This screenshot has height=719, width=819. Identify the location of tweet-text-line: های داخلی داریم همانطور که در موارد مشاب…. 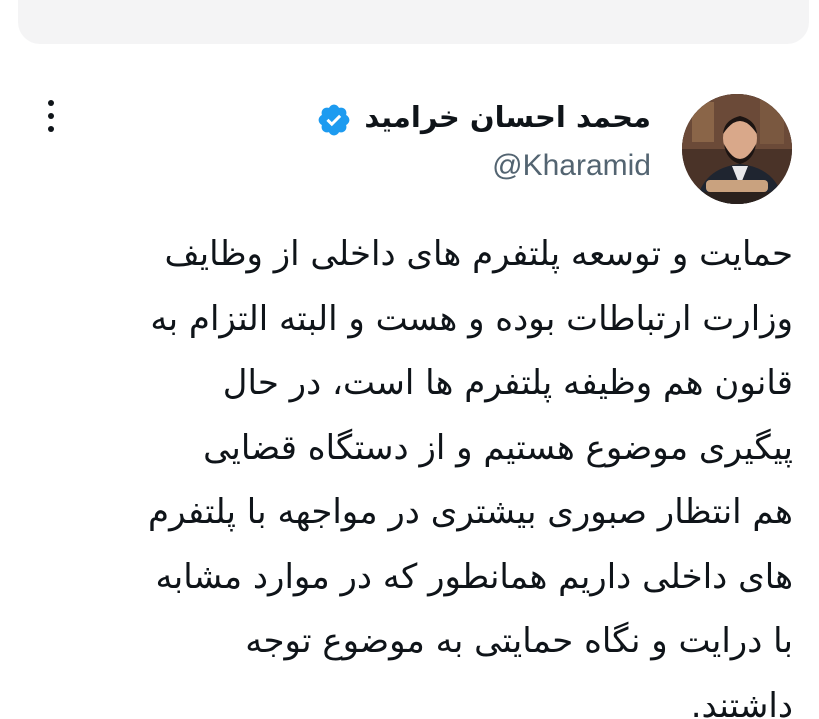
(474, 576).